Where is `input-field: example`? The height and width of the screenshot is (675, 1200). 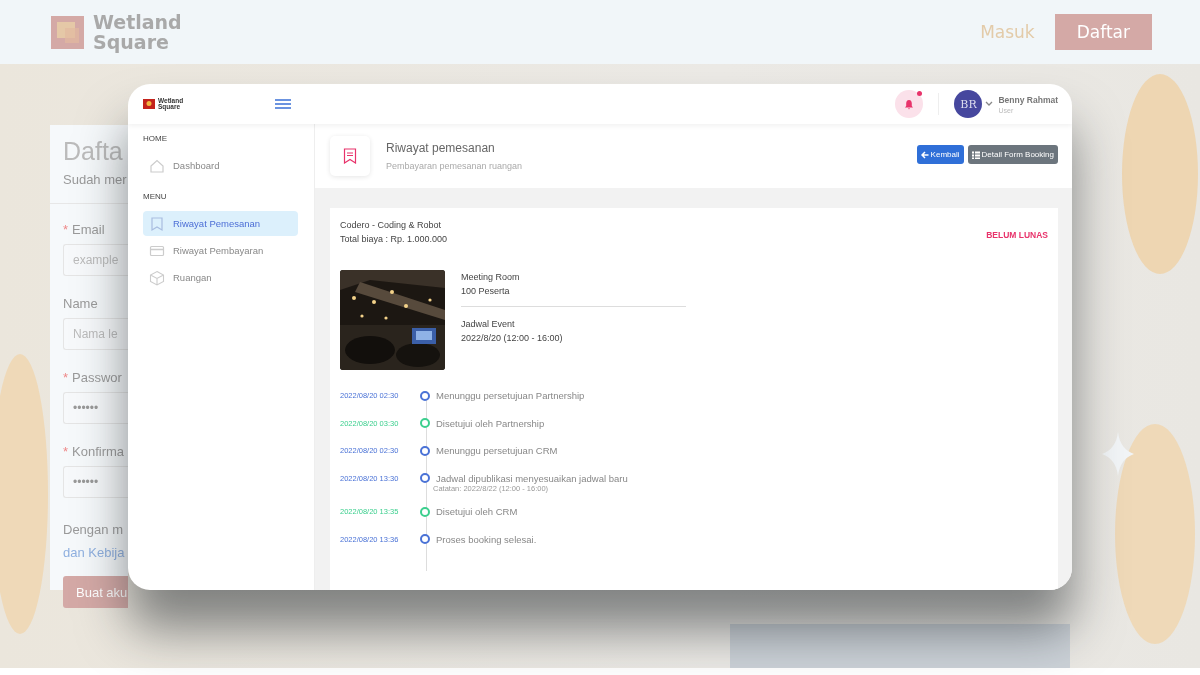 input-field: example is located at coordinates (95, 260).